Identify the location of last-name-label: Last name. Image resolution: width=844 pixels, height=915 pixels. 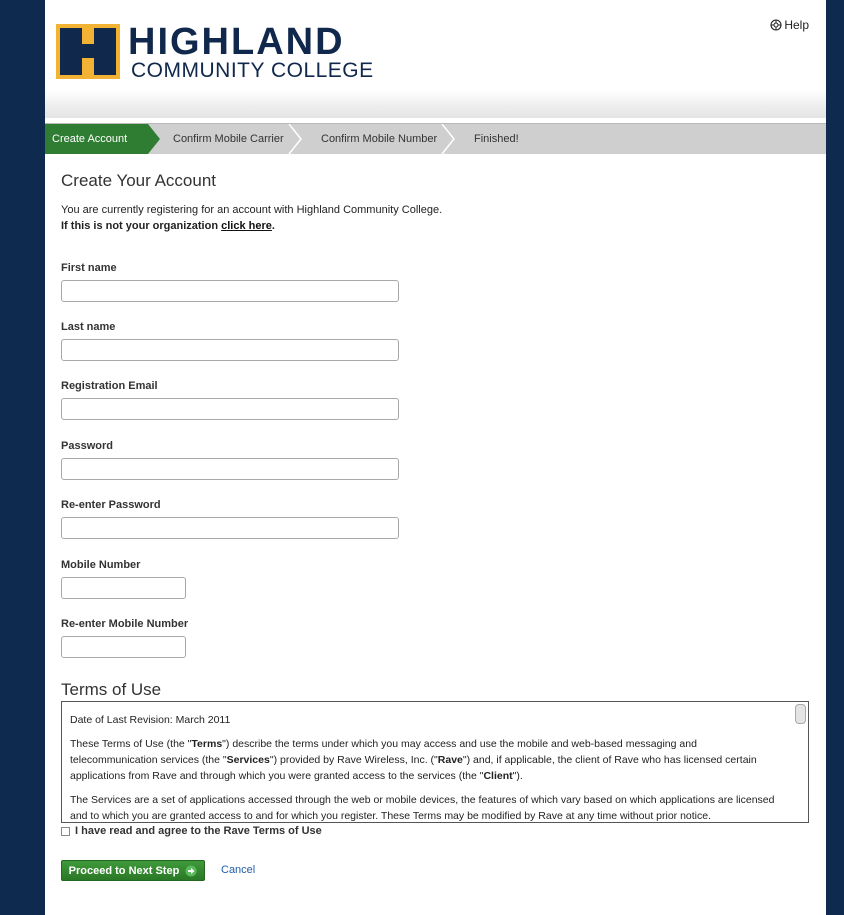
(88, 327).